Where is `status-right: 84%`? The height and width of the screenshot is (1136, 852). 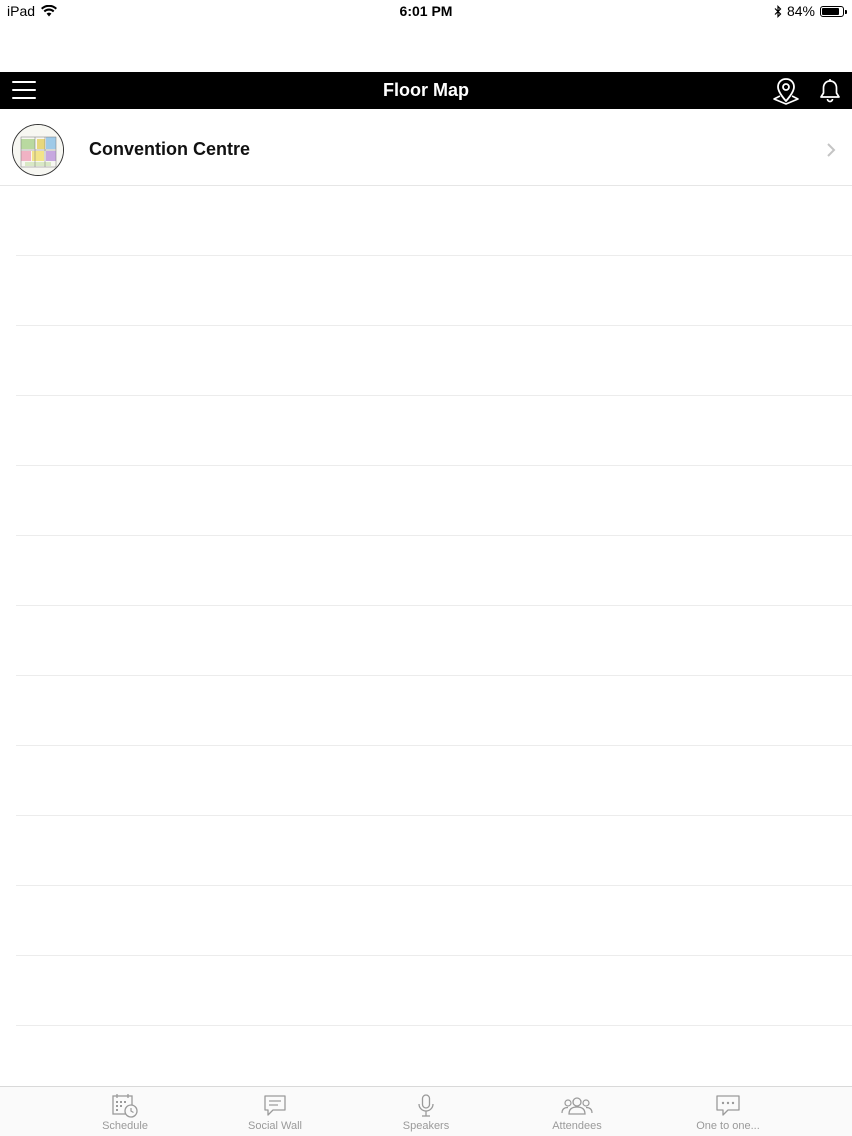
status-right: 84% is located at coordinates (813, 11).